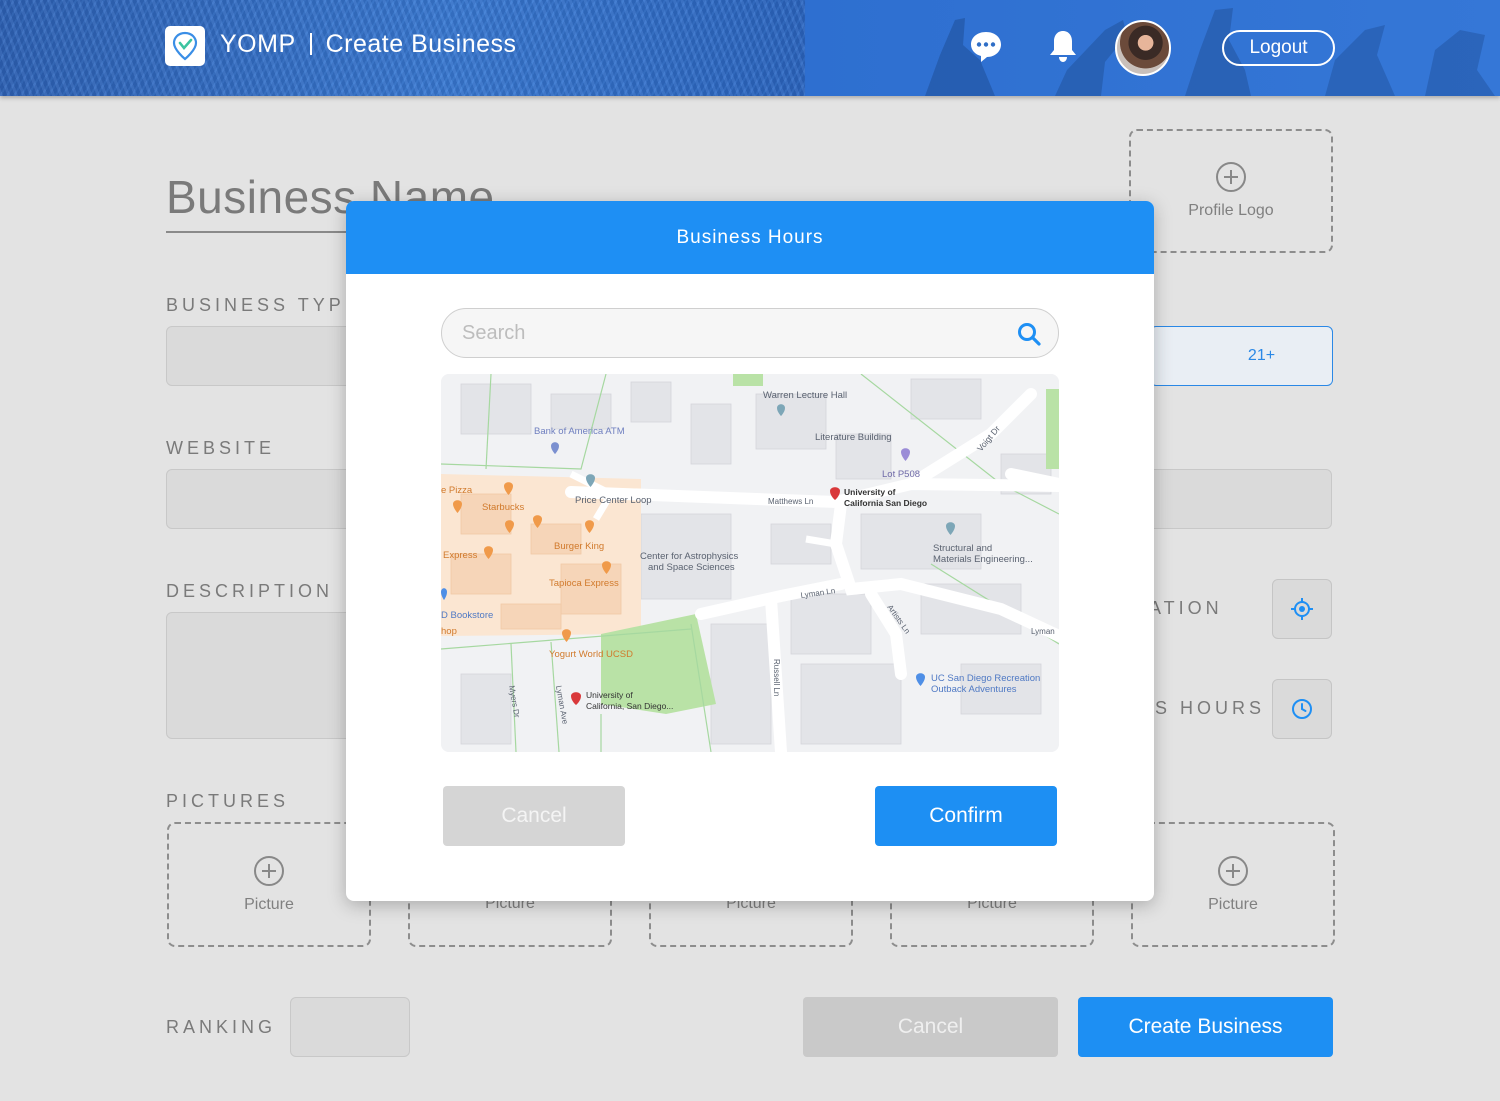  Describe the element at coordinates (449, 631) in the screenshot. I see `map-label-shop: hop` at that location.